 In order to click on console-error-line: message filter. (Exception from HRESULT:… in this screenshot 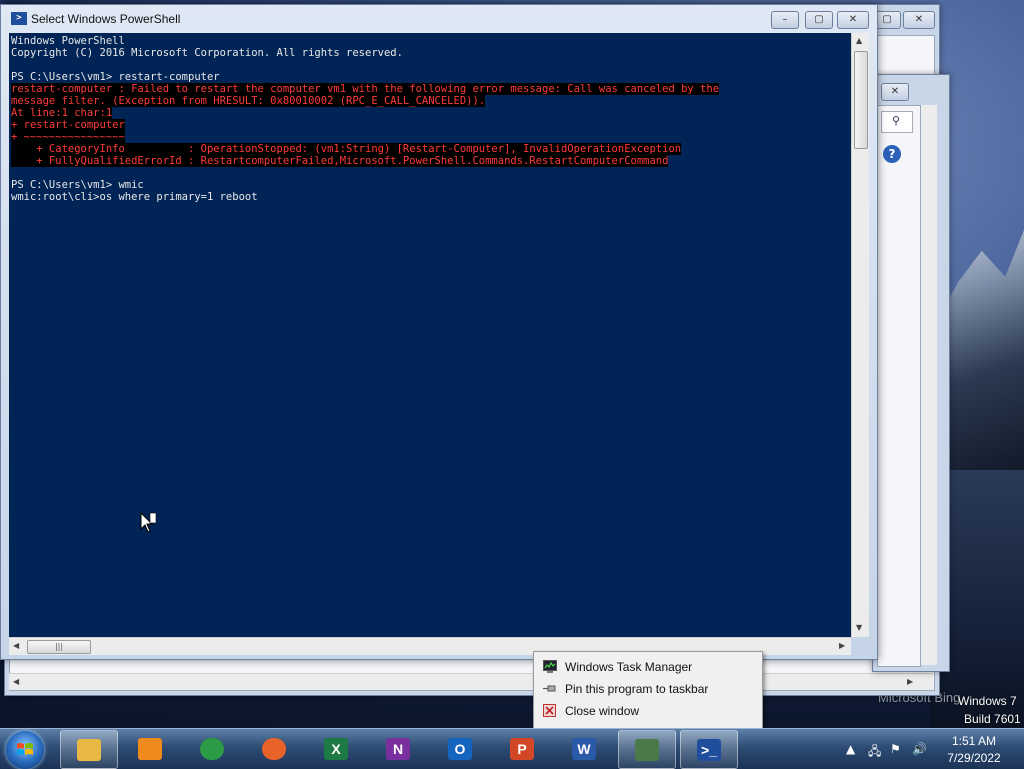, I will do `click(248, 101)`.